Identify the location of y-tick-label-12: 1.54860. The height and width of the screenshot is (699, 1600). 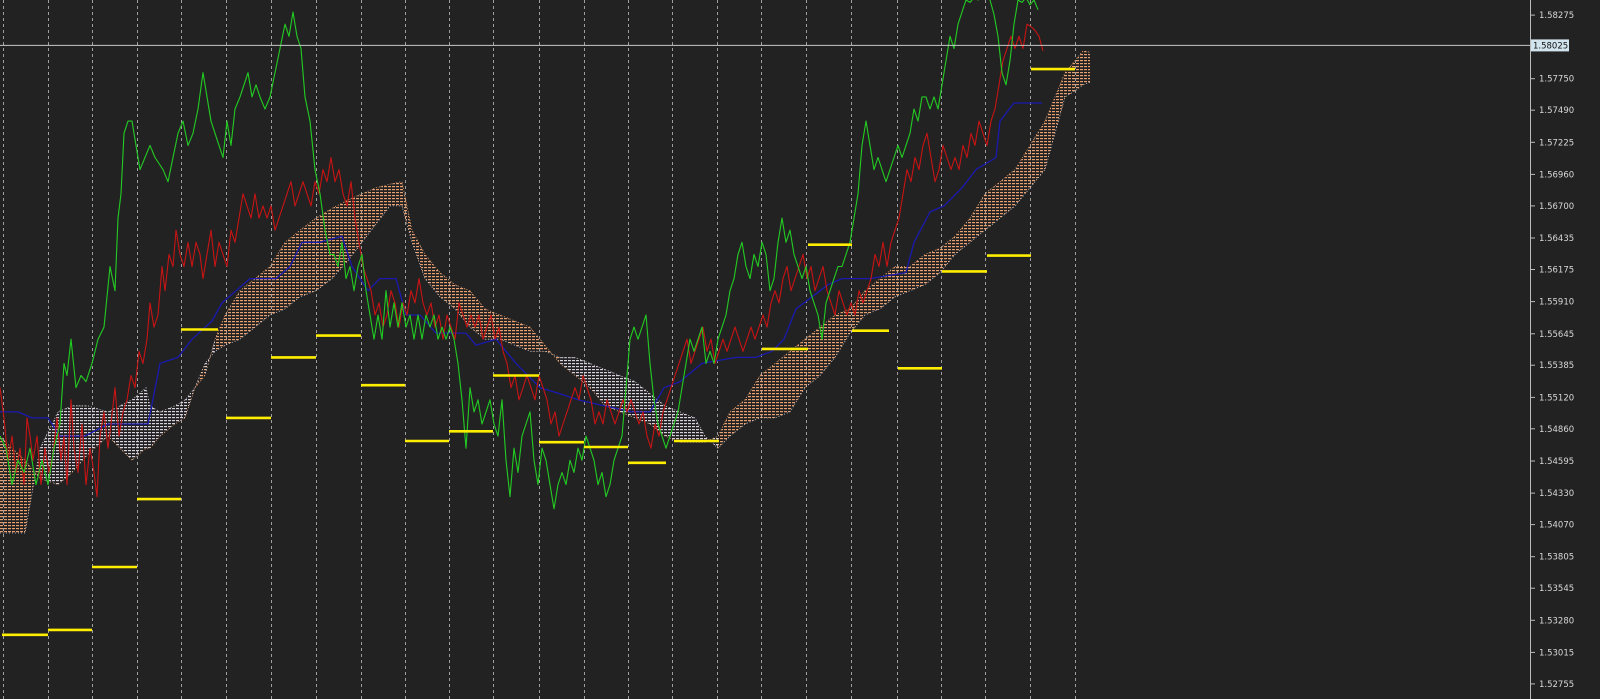
(1556, 430).